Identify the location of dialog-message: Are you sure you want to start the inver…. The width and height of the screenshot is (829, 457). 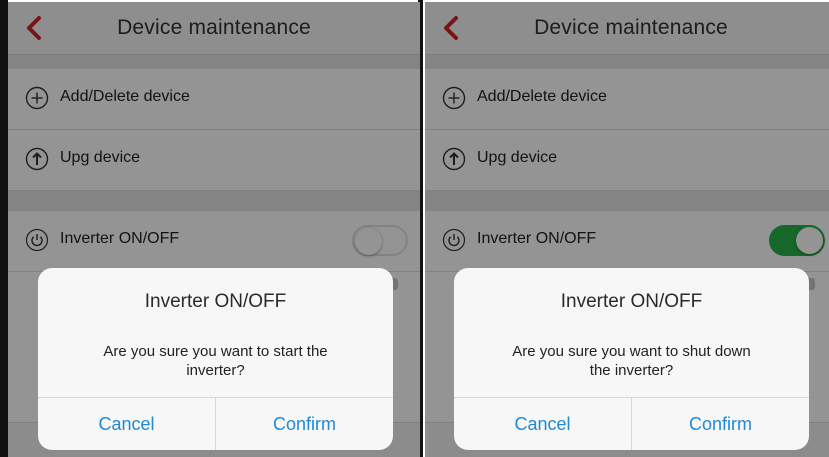
(215, 361).